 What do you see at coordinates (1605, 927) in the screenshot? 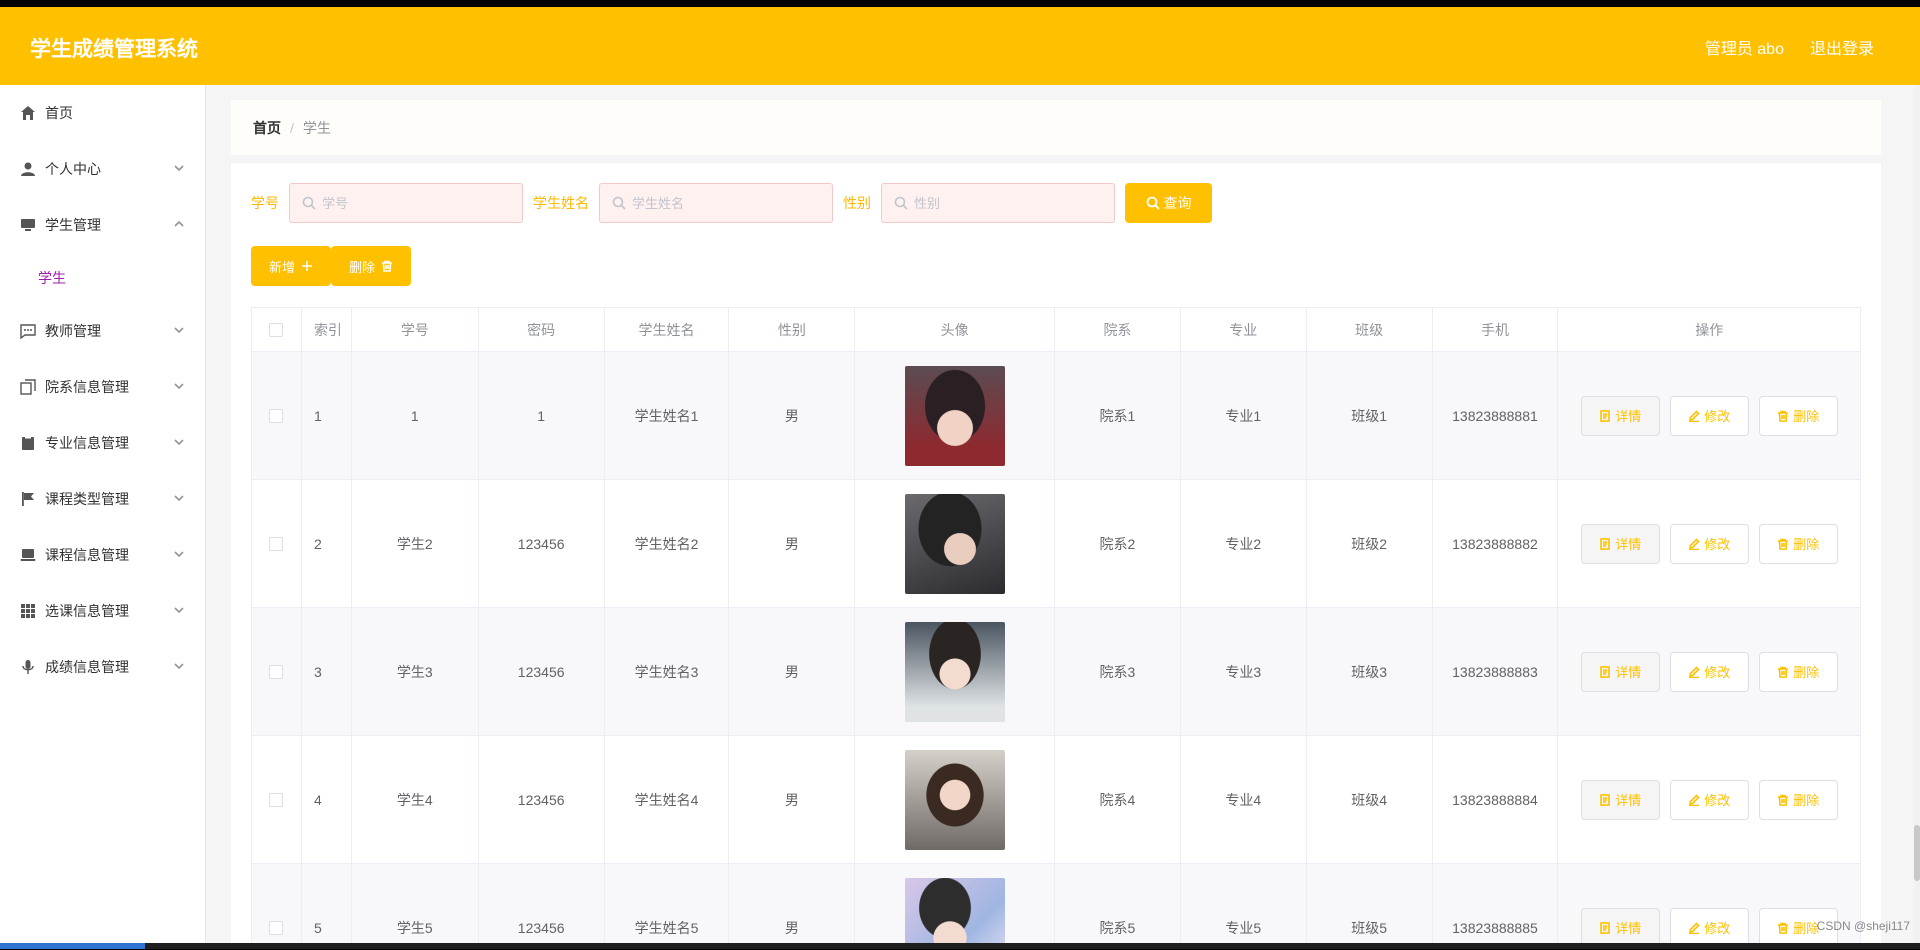
I see `document-icon` at bounding box center [1605, 927].